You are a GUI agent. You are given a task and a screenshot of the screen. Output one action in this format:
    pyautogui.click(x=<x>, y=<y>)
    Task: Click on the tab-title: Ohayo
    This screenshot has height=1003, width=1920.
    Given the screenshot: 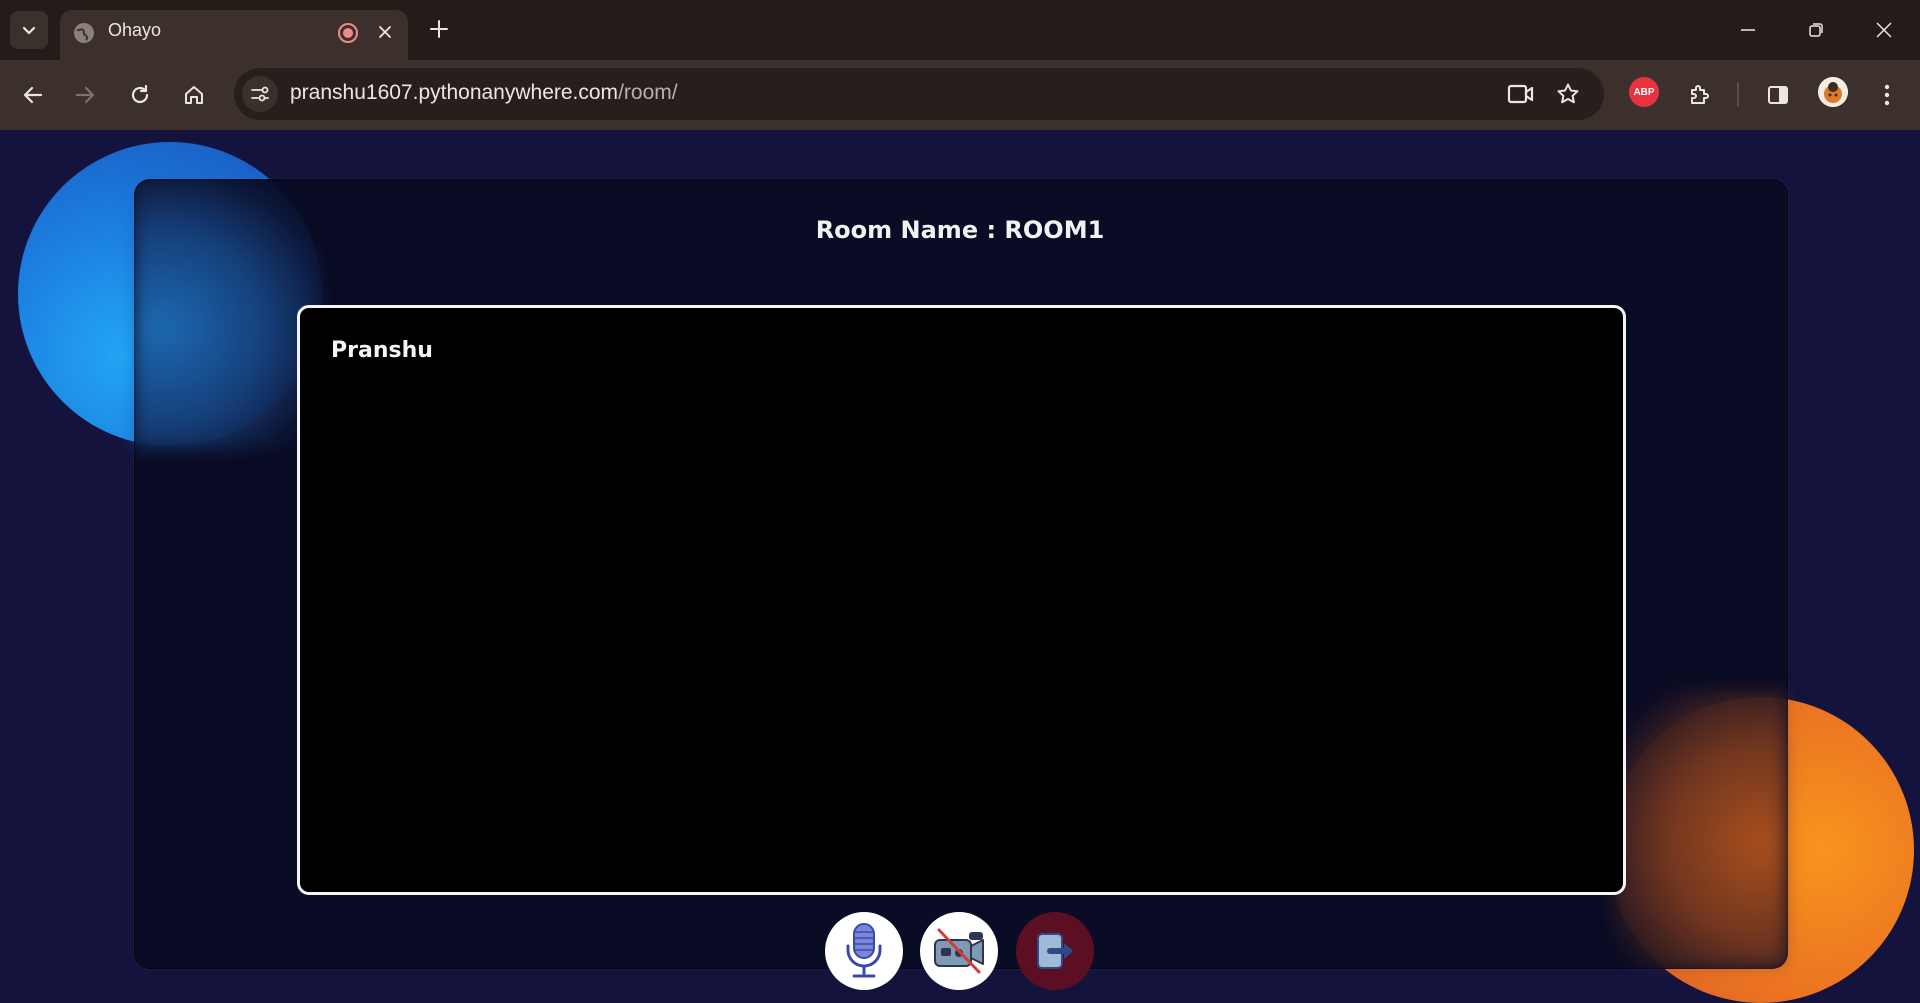 What is the action you would take?
    pyautogui.click(x=135, y=30)
    